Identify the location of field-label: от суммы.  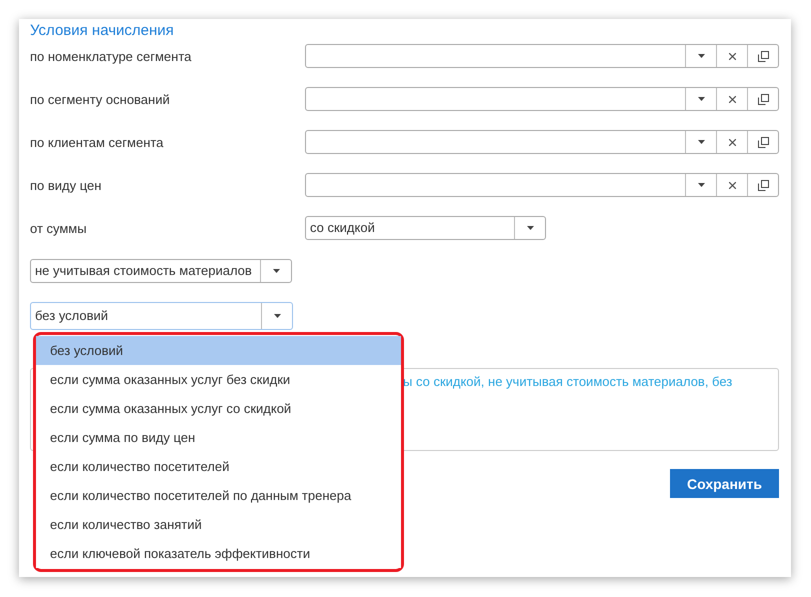
(59, 228).